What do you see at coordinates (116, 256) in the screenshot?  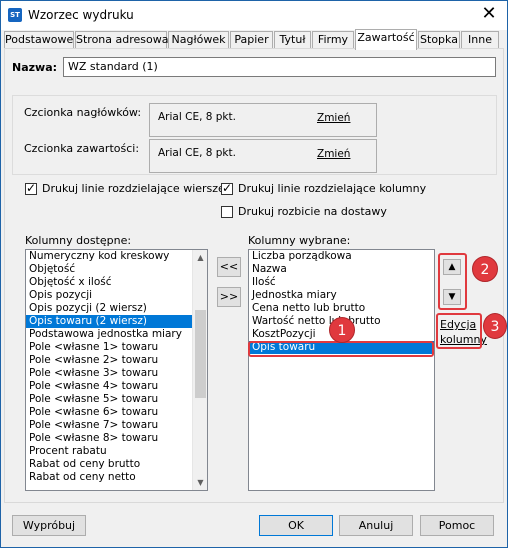 I see `available-column-item: Numeryczny kod kreskowy` at bounding box center [116, 256].